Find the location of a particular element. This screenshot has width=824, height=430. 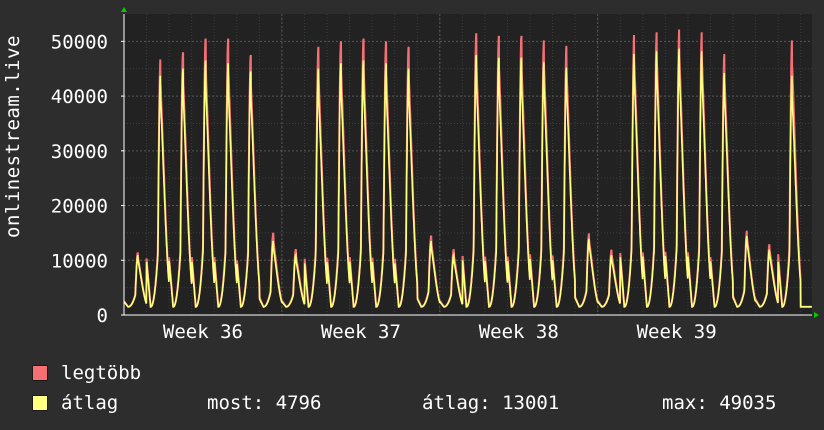

y-tick-label: 10000 is located at coordinates (79, 261).